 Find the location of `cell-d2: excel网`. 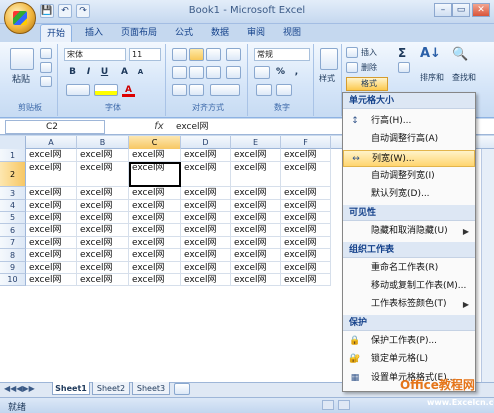

cell-d2: excel网 is located at coordinates (206, 174).